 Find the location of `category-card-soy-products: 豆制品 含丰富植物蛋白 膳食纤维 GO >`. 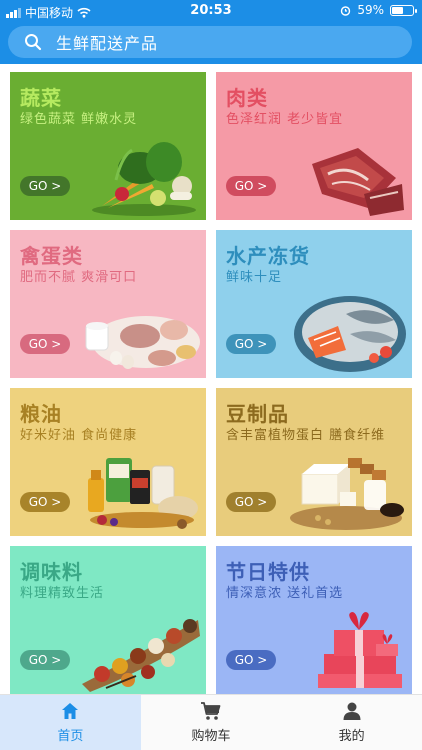

category-card-soy-products: 豆制品 含丰富植物蛋白 膳食纤维 GO > is located at coordinates (314, 462).